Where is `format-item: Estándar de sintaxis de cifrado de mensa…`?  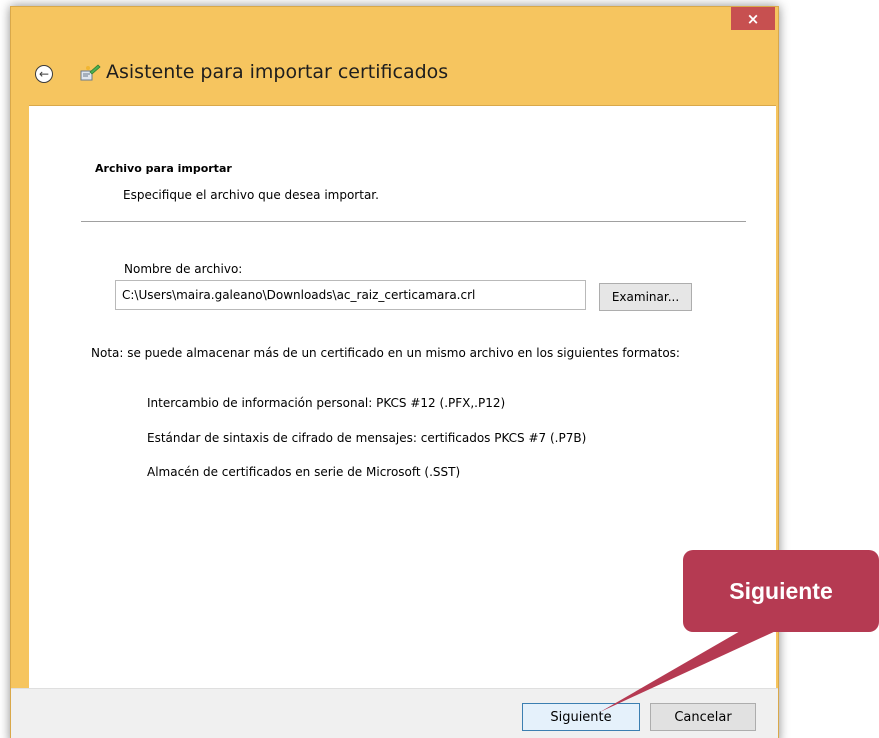
format-item: Estándar de sintaxis de cifrado de mensa… is located at coordinates (367, 438).